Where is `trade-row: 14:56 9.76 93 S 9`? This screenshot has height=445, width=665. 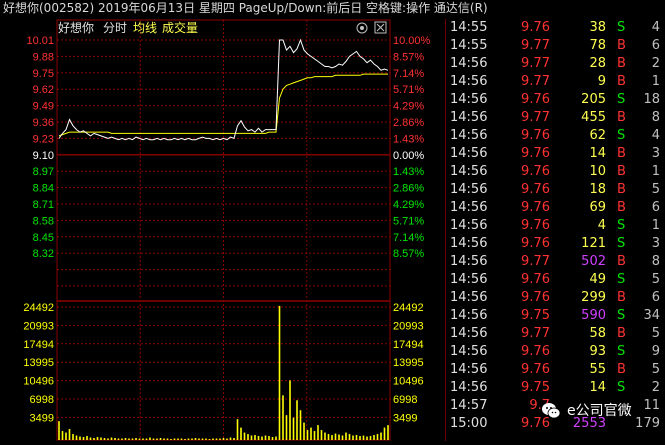
trade-row: 14:56 9.76 93 S 9 is located at coordinates (555, 352).